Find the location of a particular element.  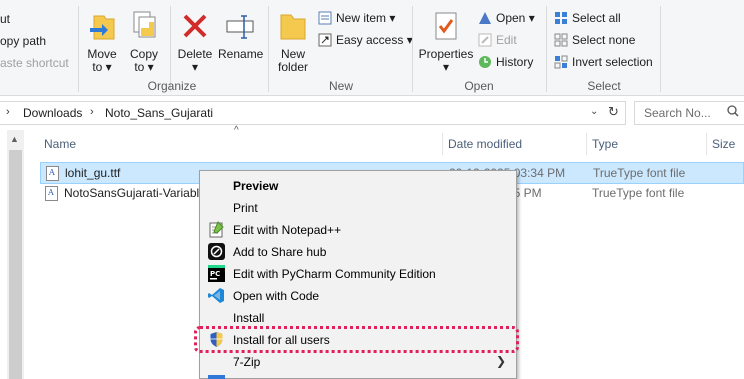

move-to-button: Move to ▾ is located at coordinates (102, 42).